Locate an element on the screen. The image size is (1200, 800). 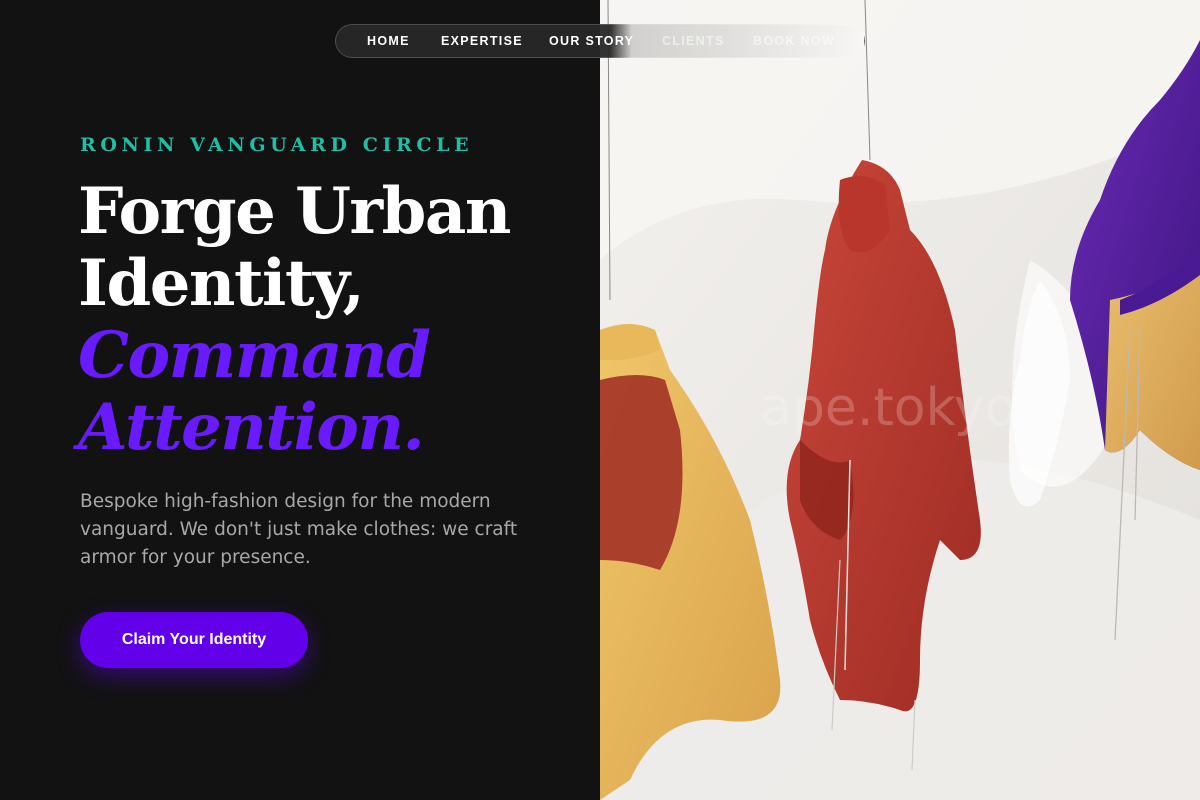
nav-item-home: HOME is located at coordinates (388, 41).